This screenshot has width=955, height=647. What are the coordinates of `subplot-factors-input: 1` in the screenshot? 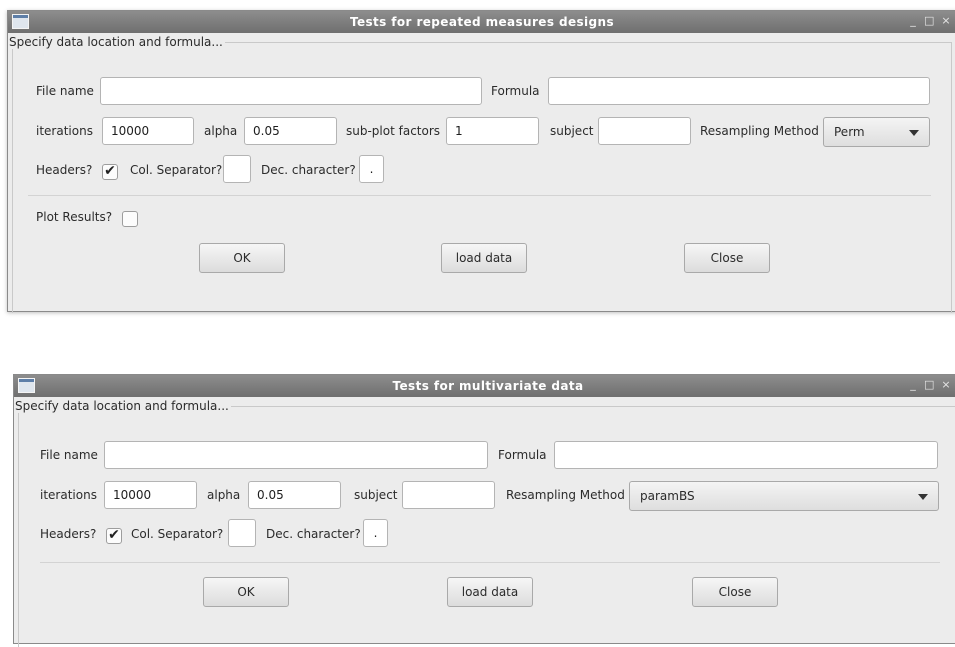 It's located at (492, 131).